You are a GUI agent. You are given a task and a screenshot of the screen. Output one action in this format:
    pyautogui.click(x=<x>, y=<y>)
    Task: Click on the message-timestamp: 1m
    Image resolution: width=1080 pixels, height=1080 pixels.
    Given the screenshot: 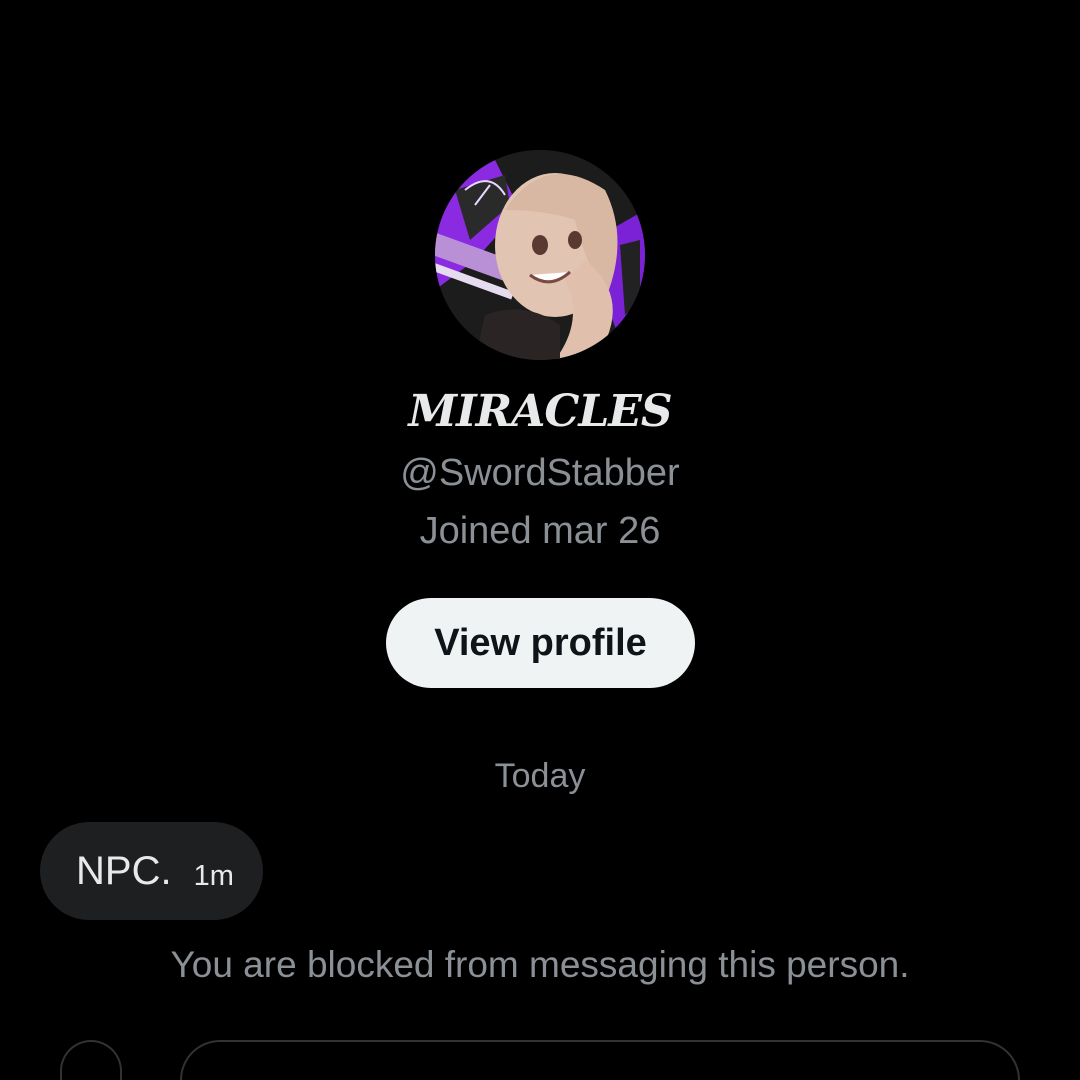 What is the action you would take?
    pyautogui.click(x=213, y=875)
    